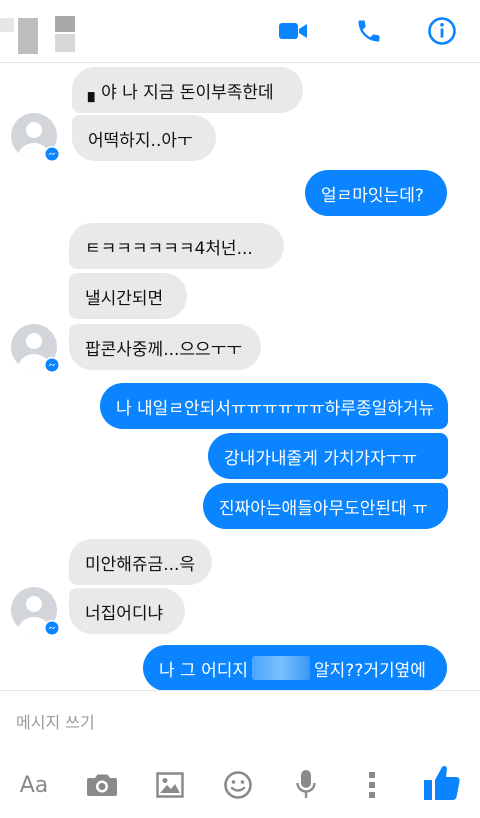 The height and width of the screenshot is (818, 480). Describe the element at coordinates (328, 456) in the screenshot. I see `message-bubble-outgoing: 강내가내줄게 가치가자ㅜㅠ` at that location.